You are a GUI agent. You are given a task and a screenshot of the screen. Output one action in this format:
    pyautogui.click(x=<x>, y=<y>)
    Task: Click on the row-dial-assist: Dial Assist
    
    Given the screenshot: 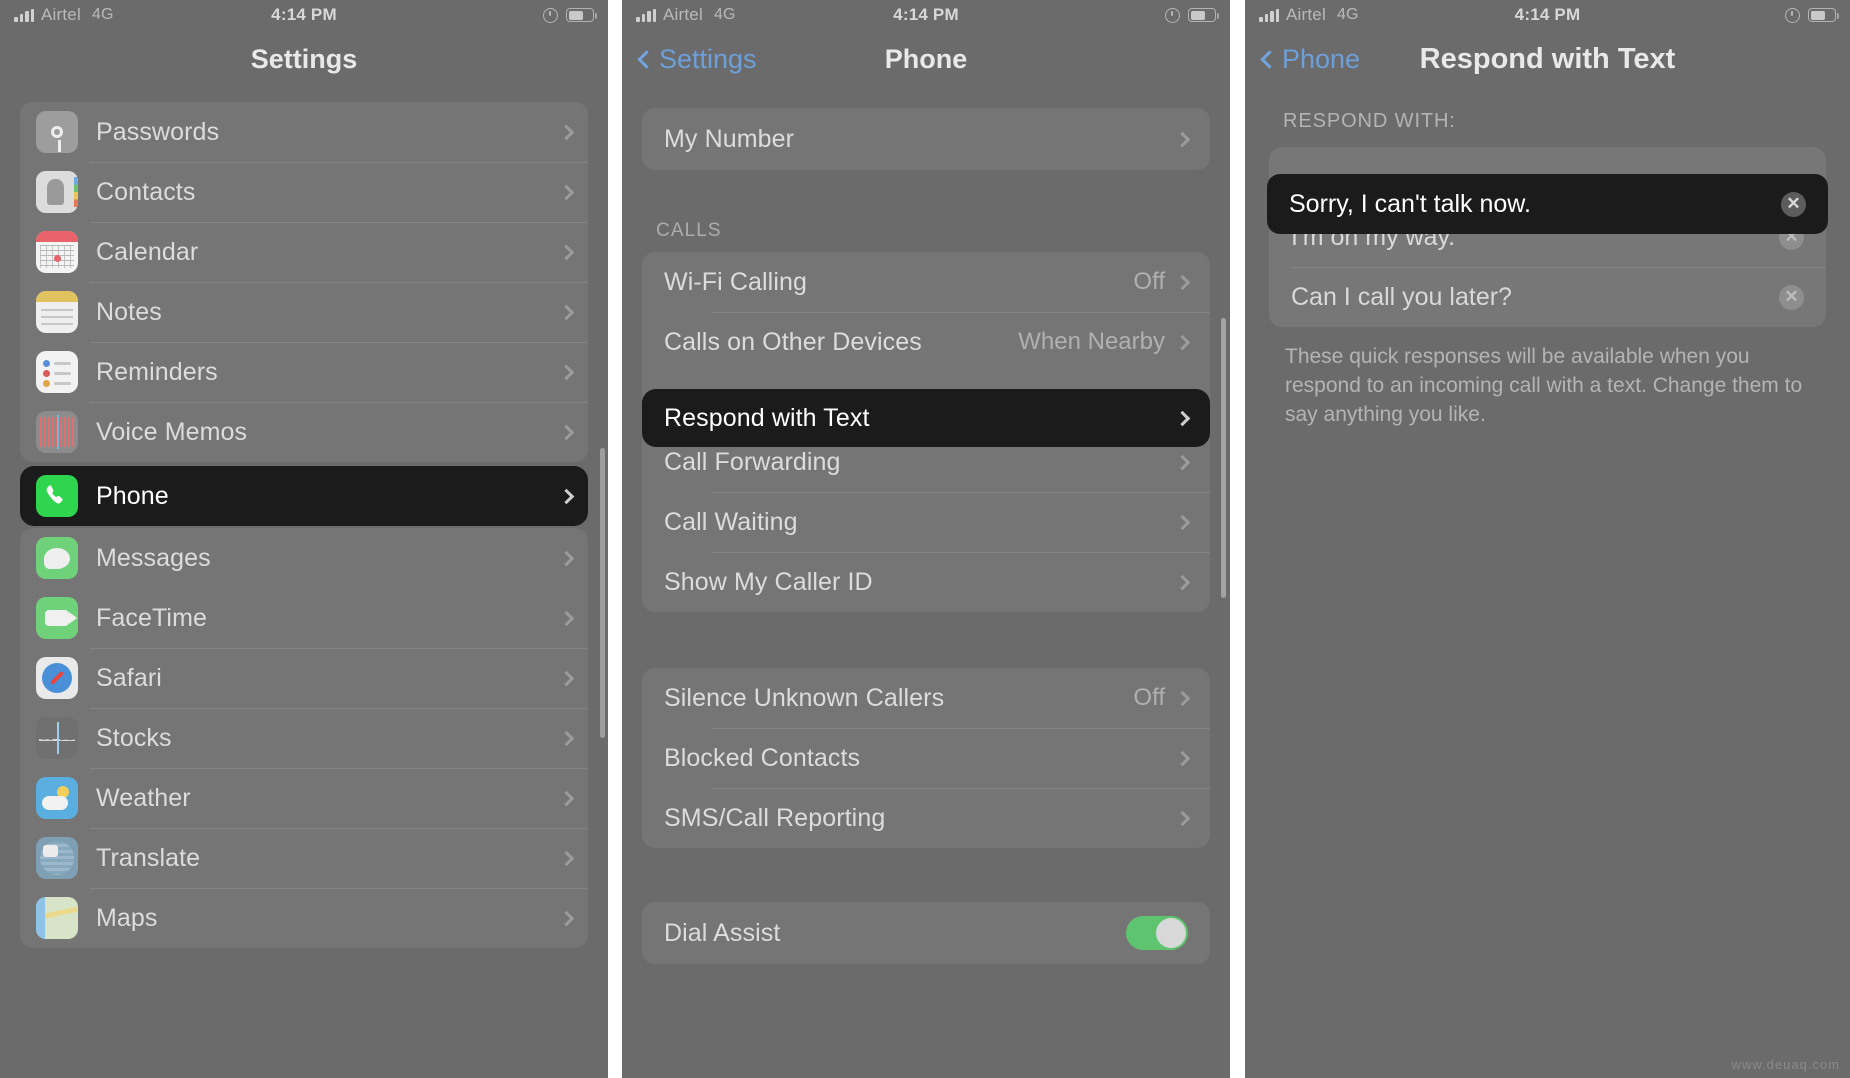 What is the action you would take?
    pyautogui.click(x=926, y=933)
    